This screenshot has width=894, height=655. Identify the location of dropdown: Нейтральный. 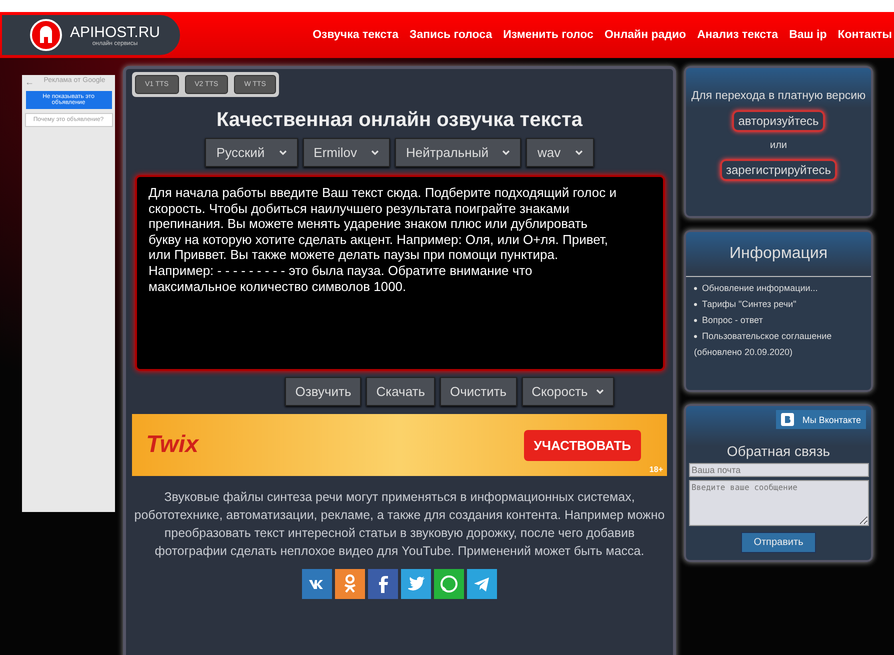
(458, 152).